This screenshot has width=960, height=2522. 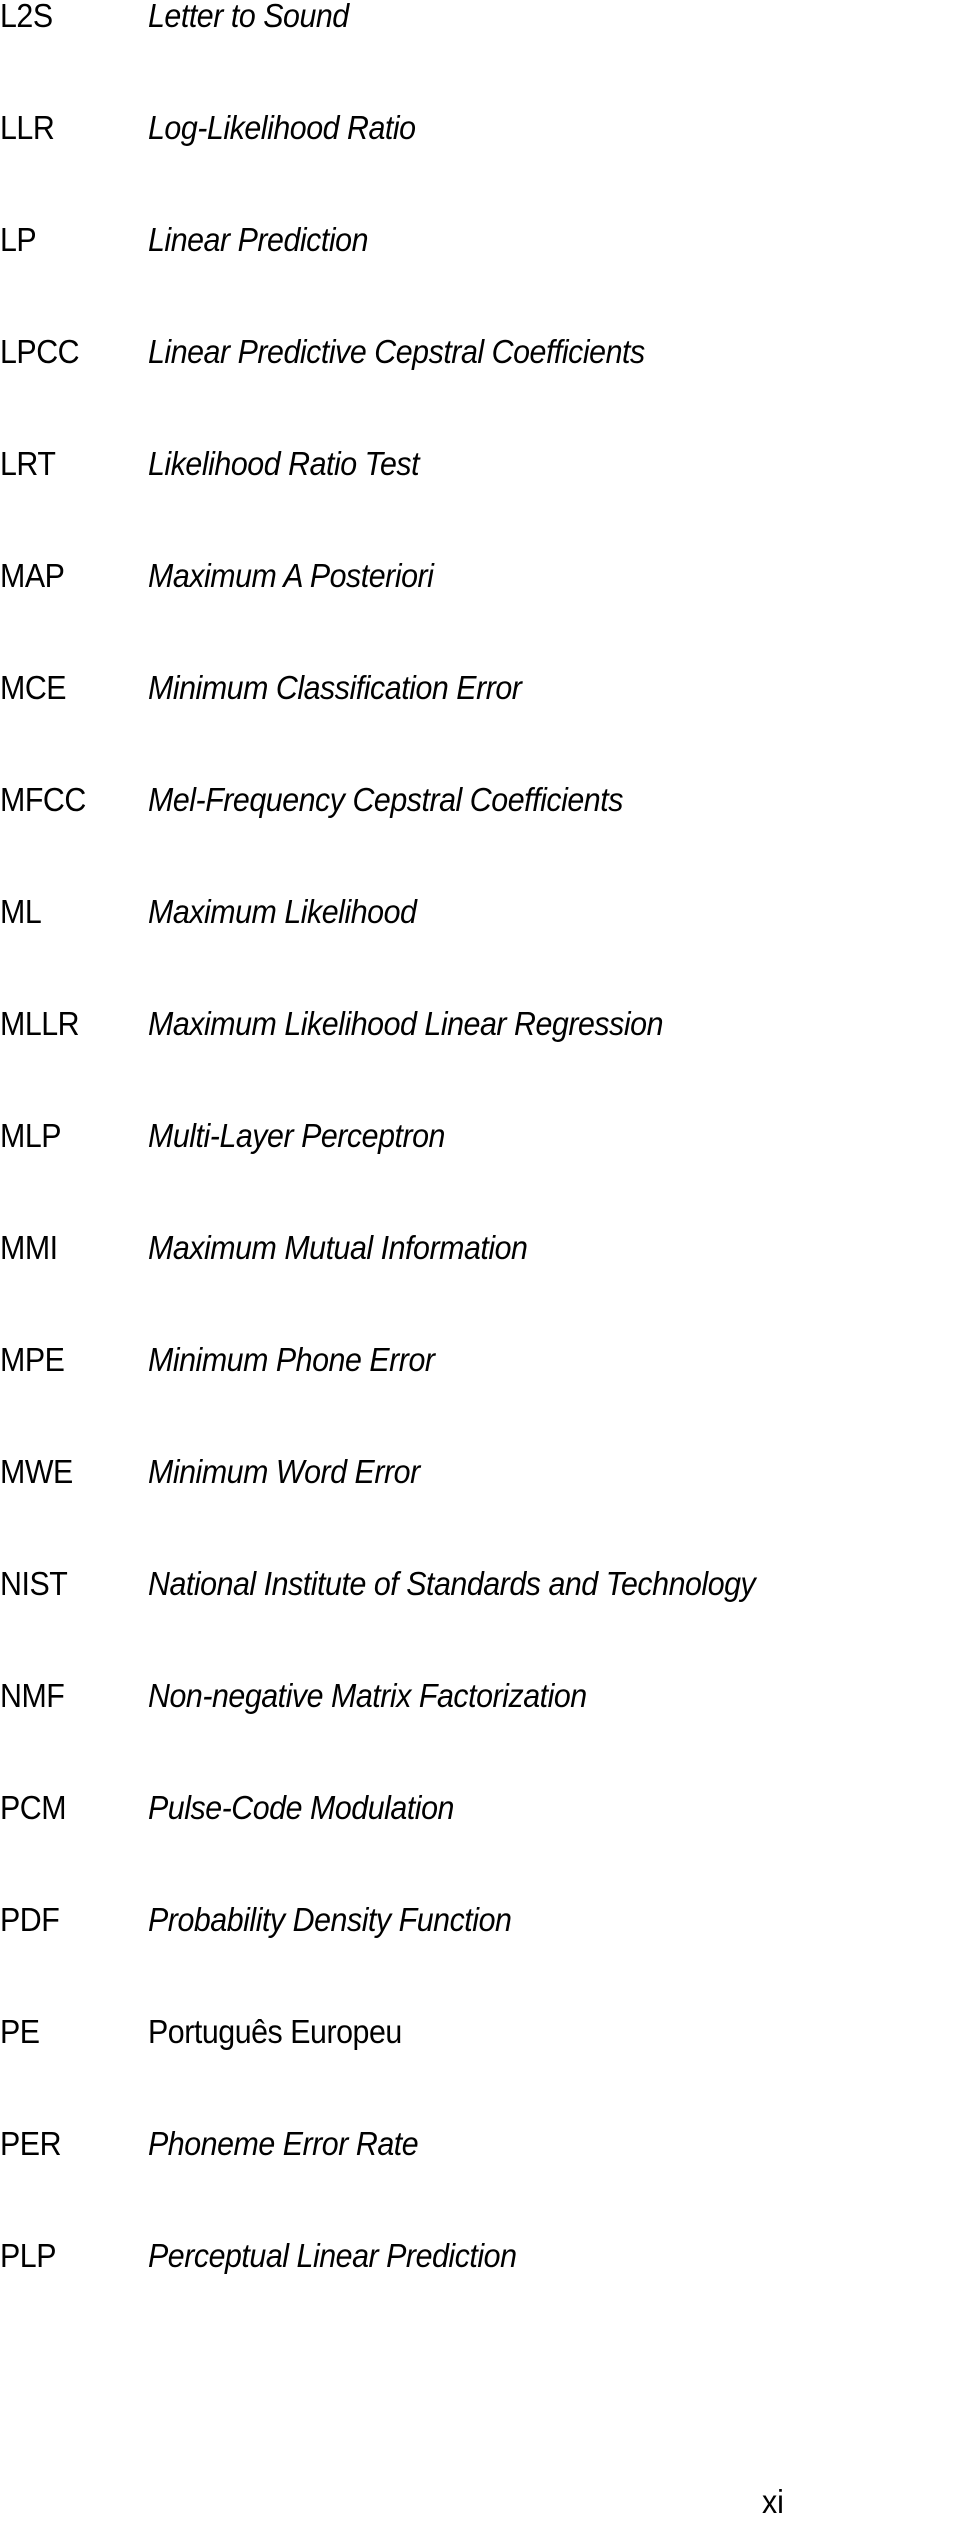 I want to click on abbreviation: MLP, so click(x=31, y=1135).